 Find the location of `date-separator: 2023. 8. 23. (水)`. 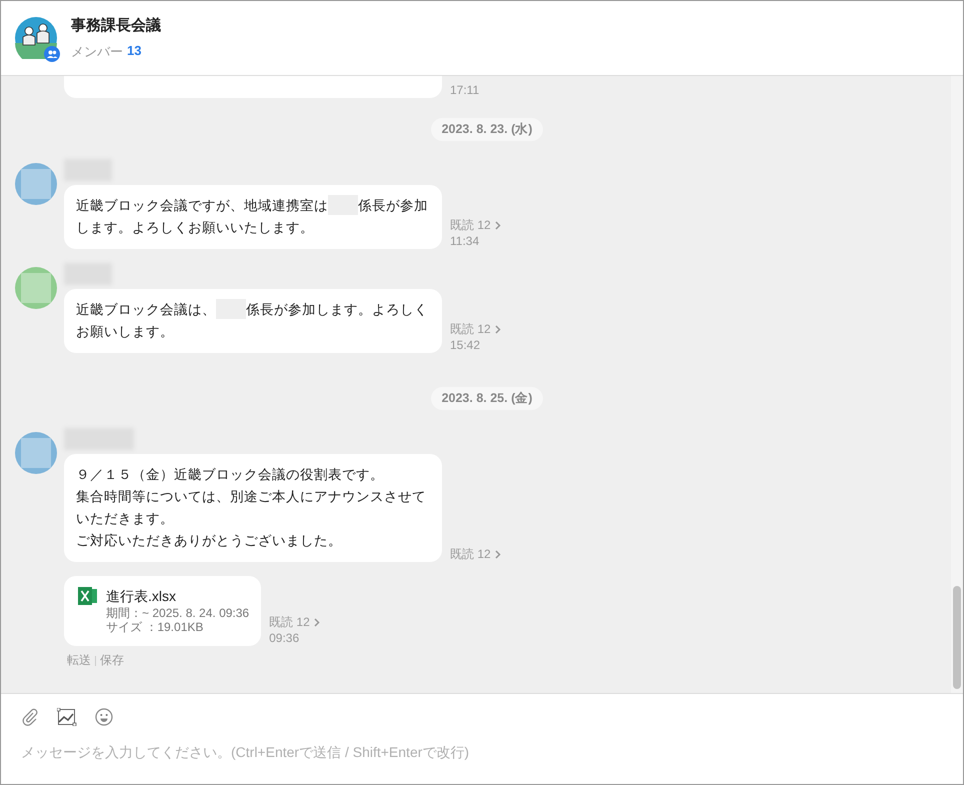

date-separator: 2023. 8. 23. (水) is located at coordinates (487, 129).